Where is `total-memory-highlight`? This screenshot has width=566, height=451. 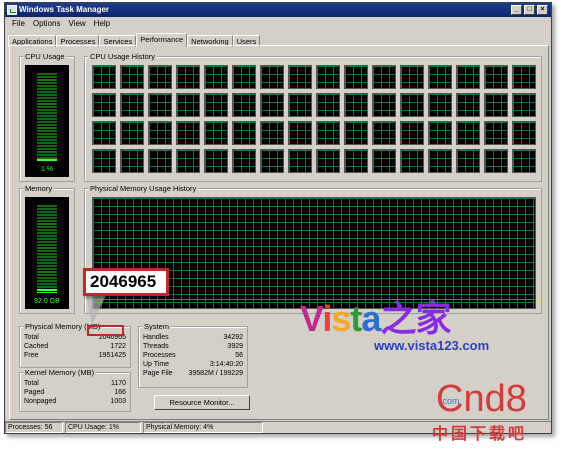
total-memory-highlight is located at coordinates (105, 330).